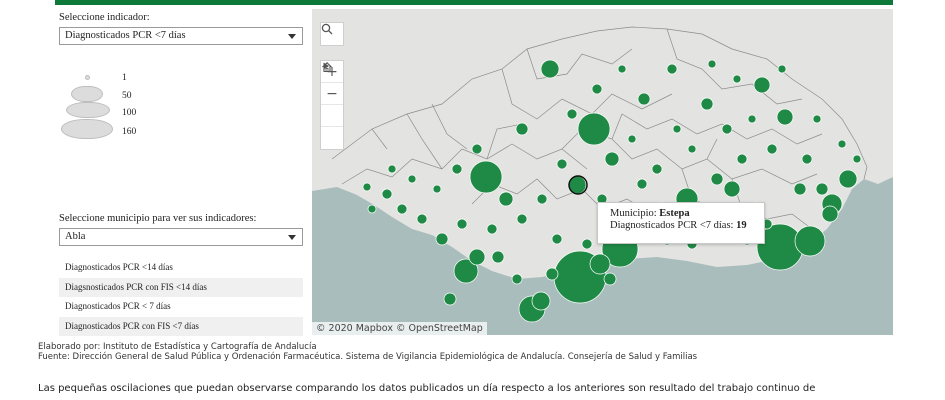 This screenshot has height=400, width=945. I want to click on legend-value: 50, so click(127, 96).